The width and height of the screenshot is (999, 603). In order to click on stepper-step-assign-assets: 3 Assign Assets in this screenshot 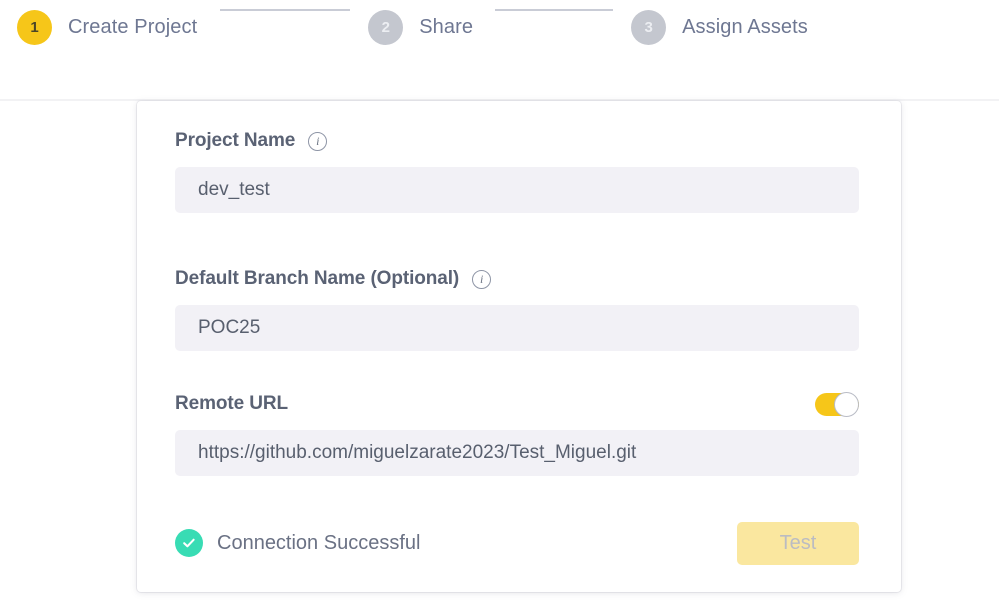, I will do `click(719, 27)`.